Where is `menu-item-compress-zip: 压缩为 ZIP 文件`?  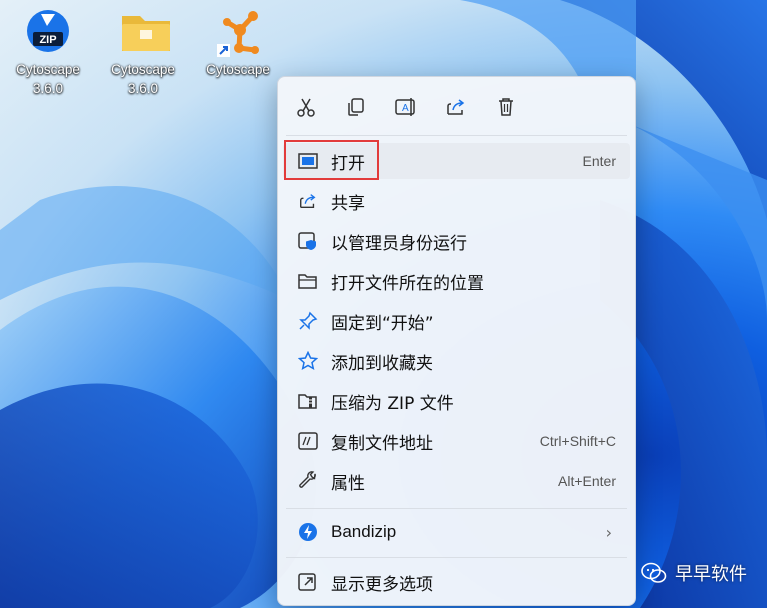
menu-item-compress-zip: 压缩为 ZIP 文件 is located at coordinates (456, 401).